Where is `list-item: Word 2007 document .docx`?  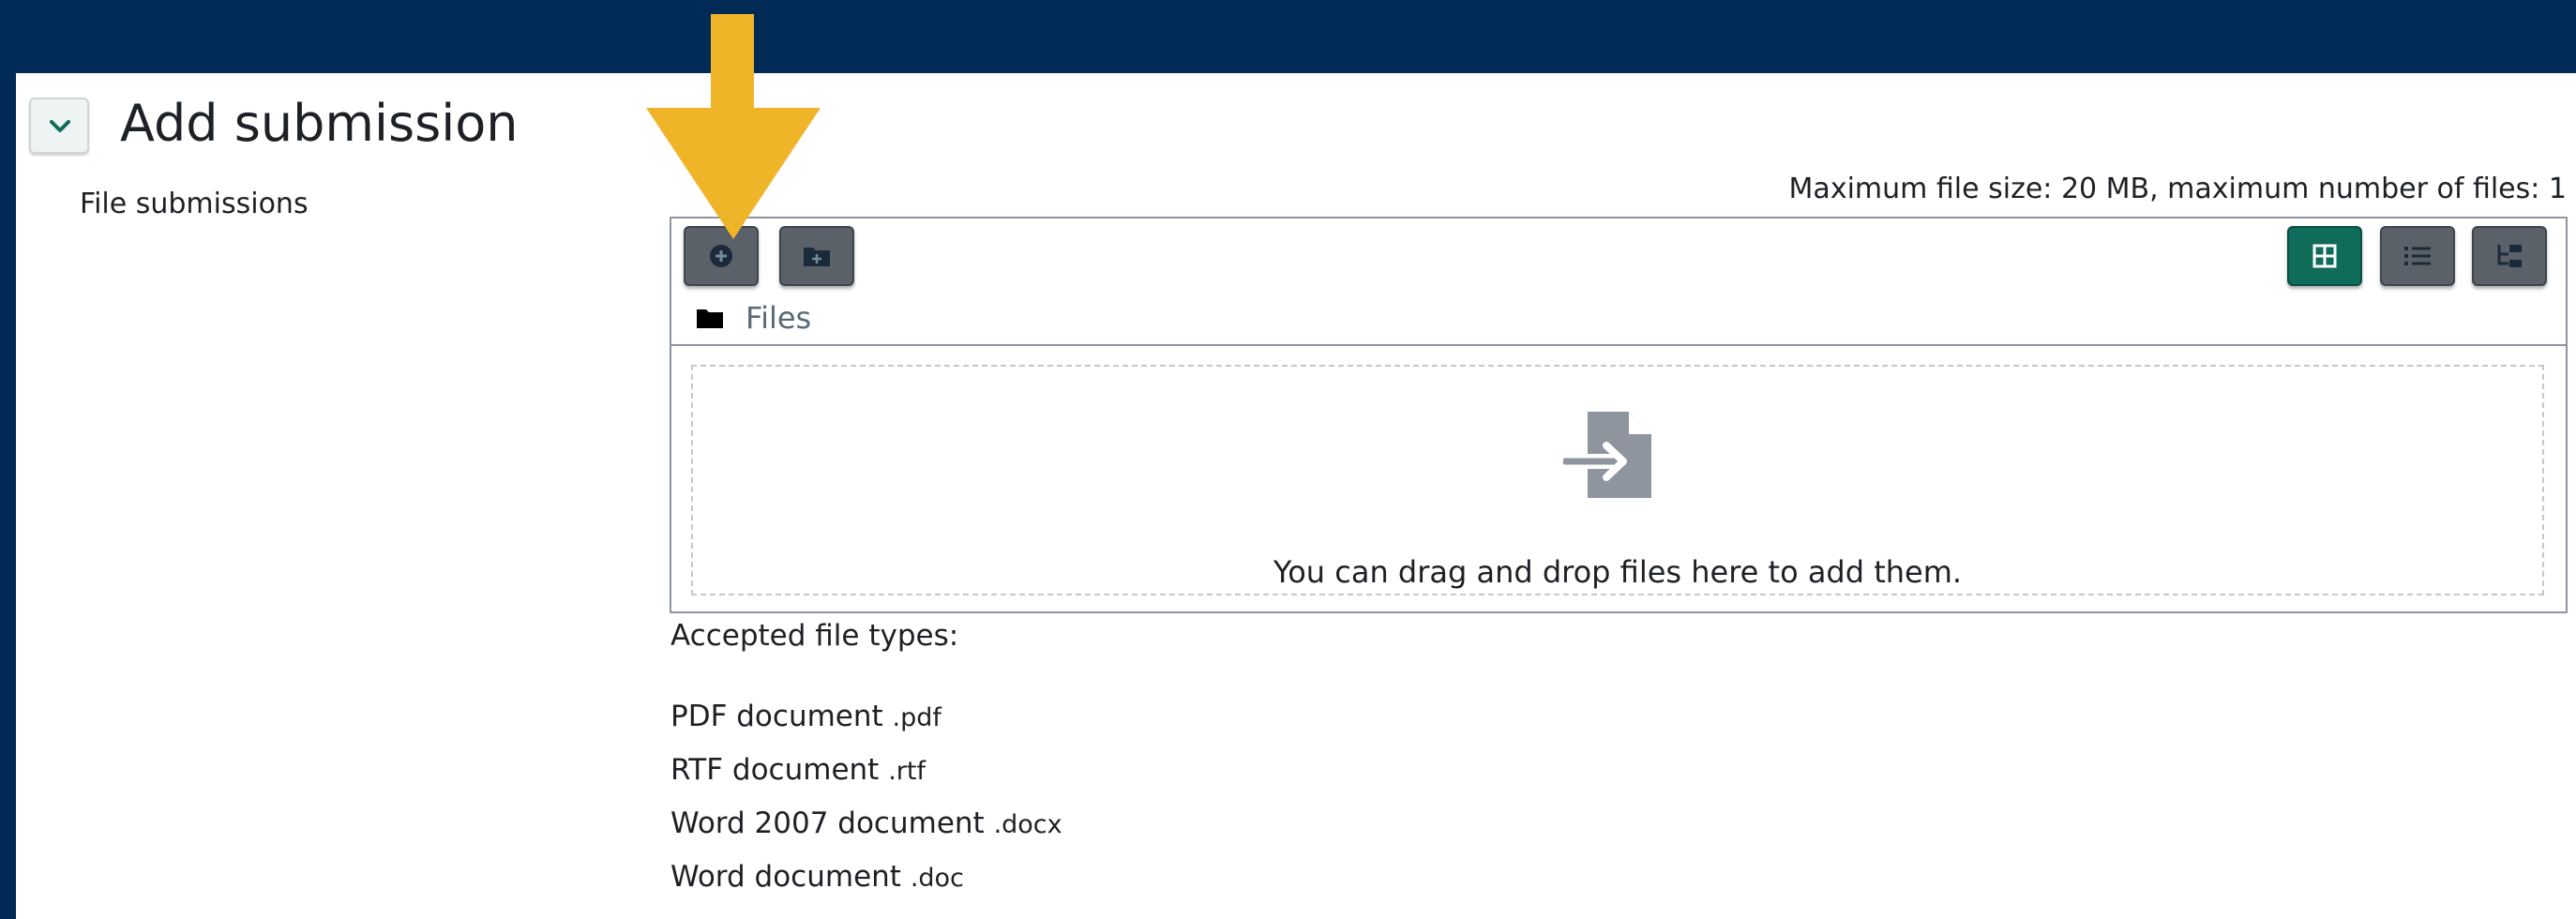
list-item: Word 2007 document .docx is located at coordinates (866, 823).